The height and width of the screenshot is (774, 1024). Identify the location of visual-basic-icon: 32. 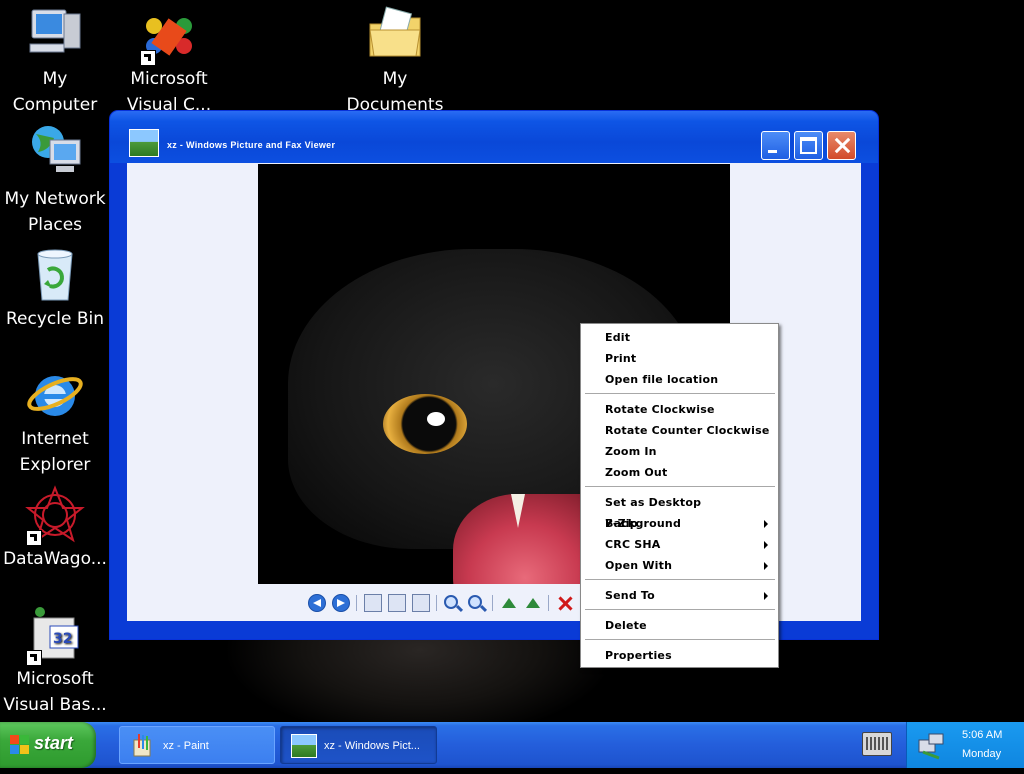
(55, 635).